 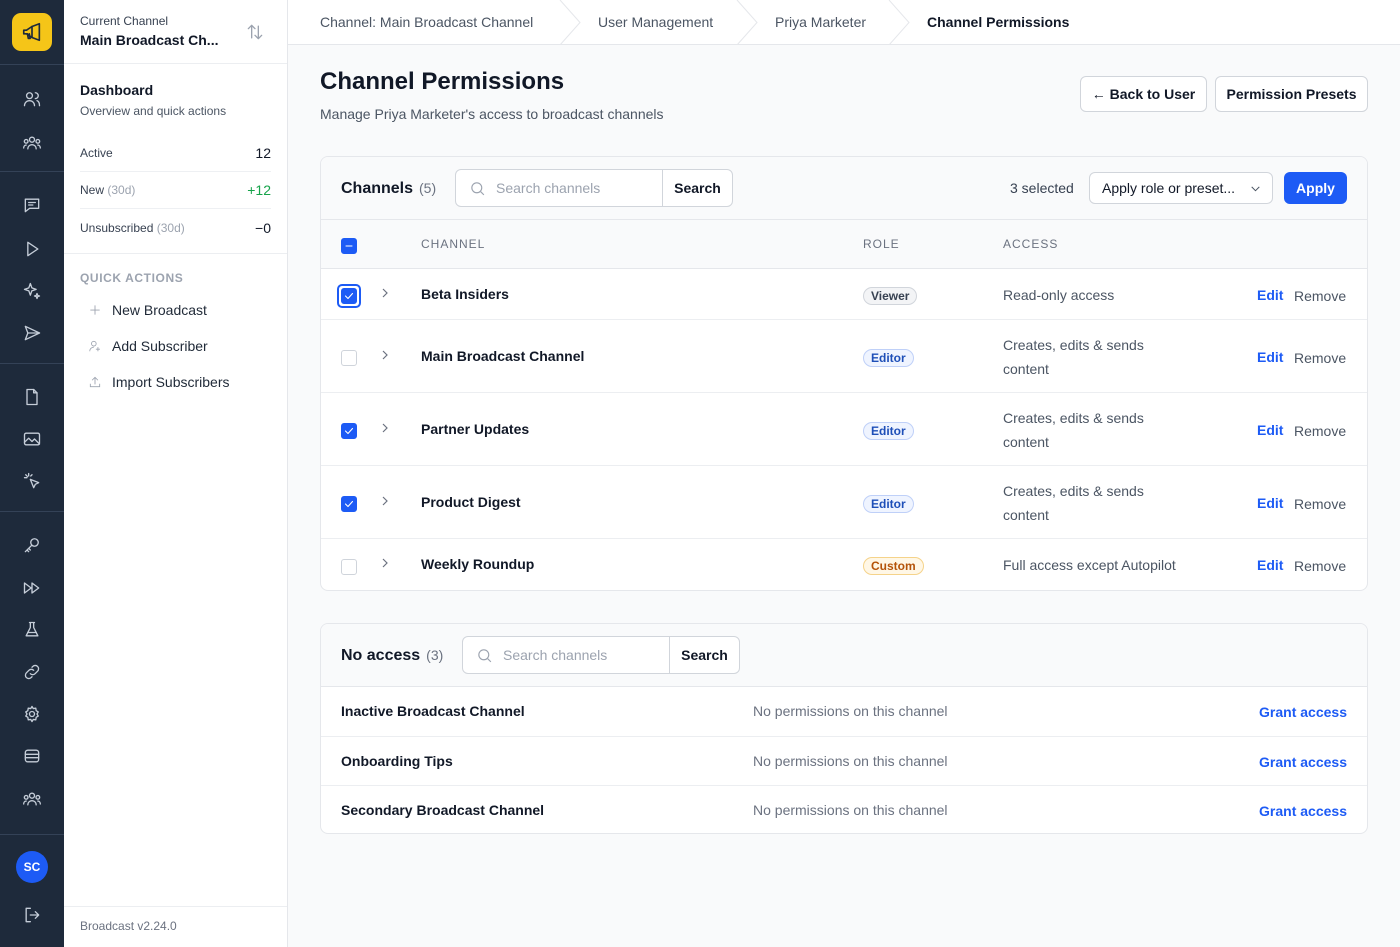 What do you see at coordinates (388, 189) in the screenshot?
I see `channels-title: Channels (5)` at bounding box center [388, 189].